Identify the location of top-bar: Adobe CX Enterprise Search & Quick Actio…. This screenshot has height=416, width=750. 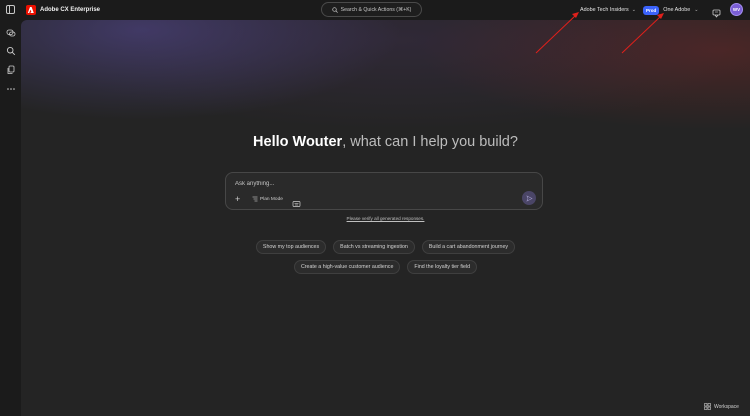
(375, 10).